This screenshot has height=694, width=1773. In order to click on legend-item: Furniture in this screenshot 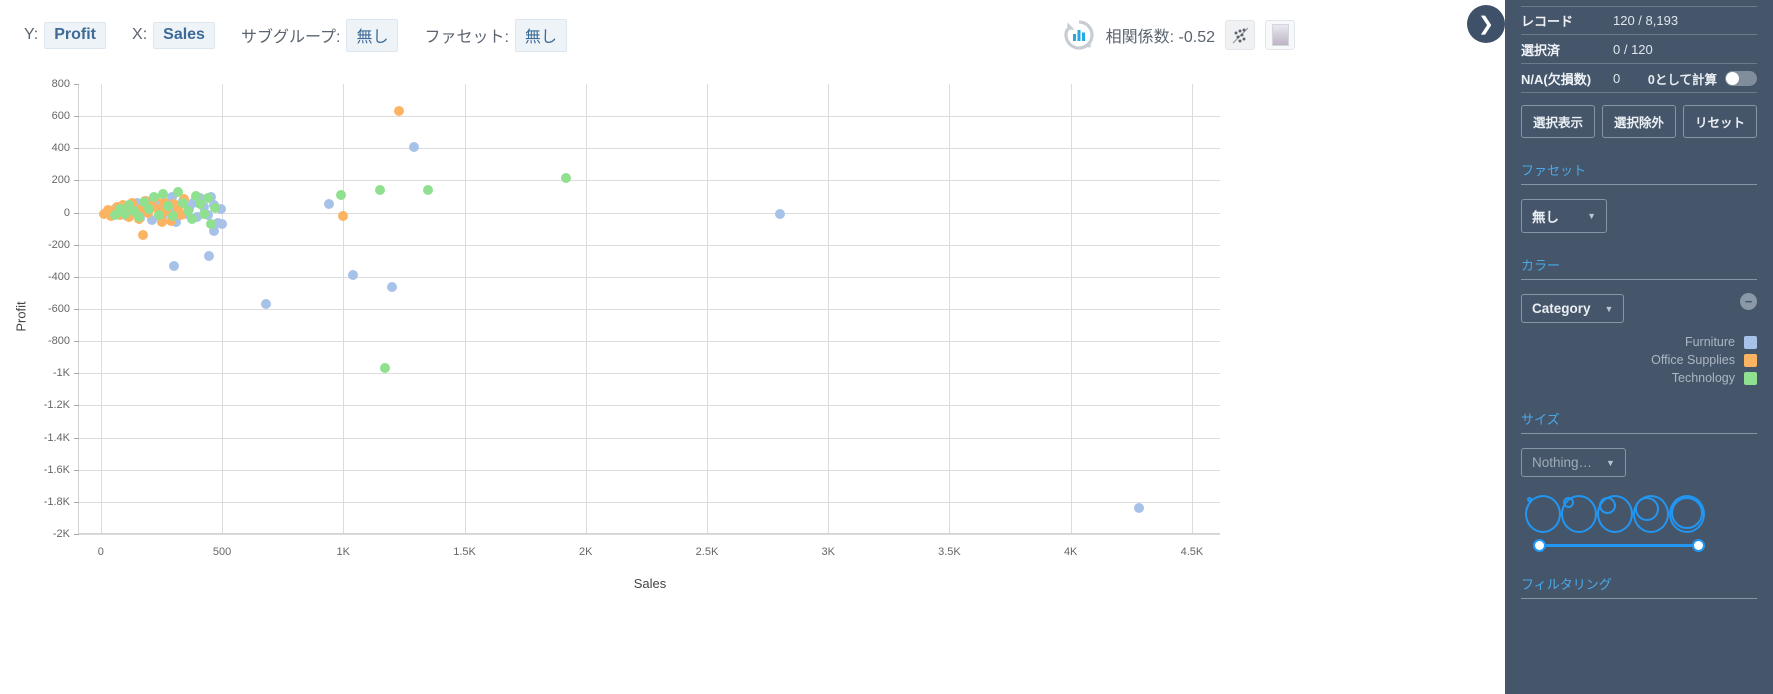, I will do `click(1639, 342)`.